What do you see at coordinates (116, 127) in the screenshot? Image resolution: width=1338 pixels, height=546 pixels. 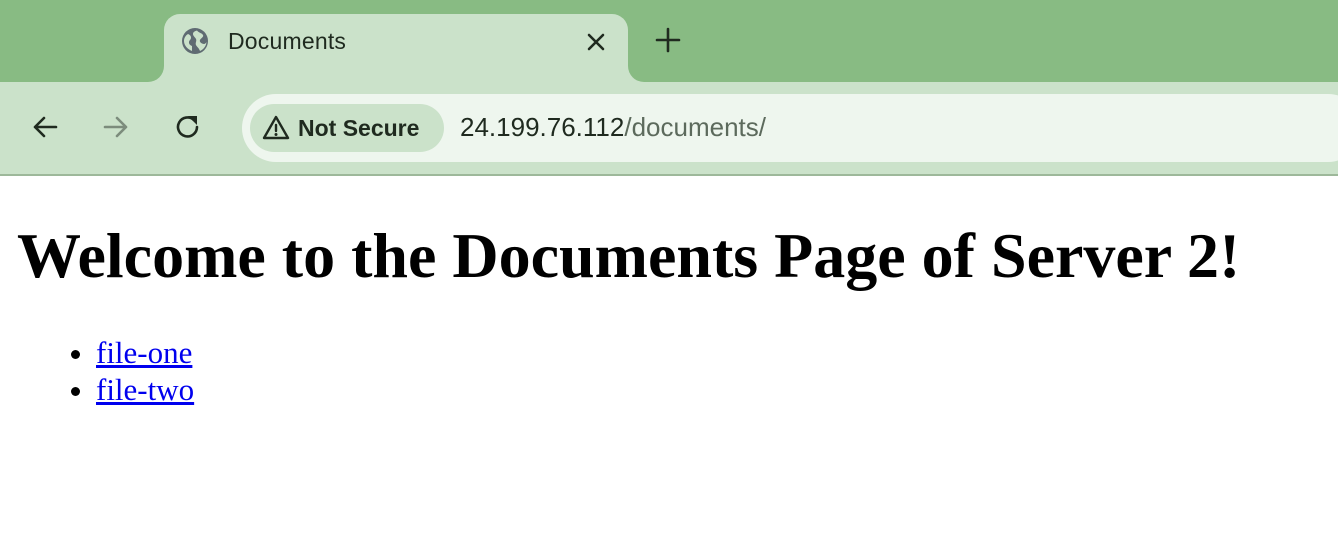 I see `forward-arrow-icon` at bounding box center [116, 127].